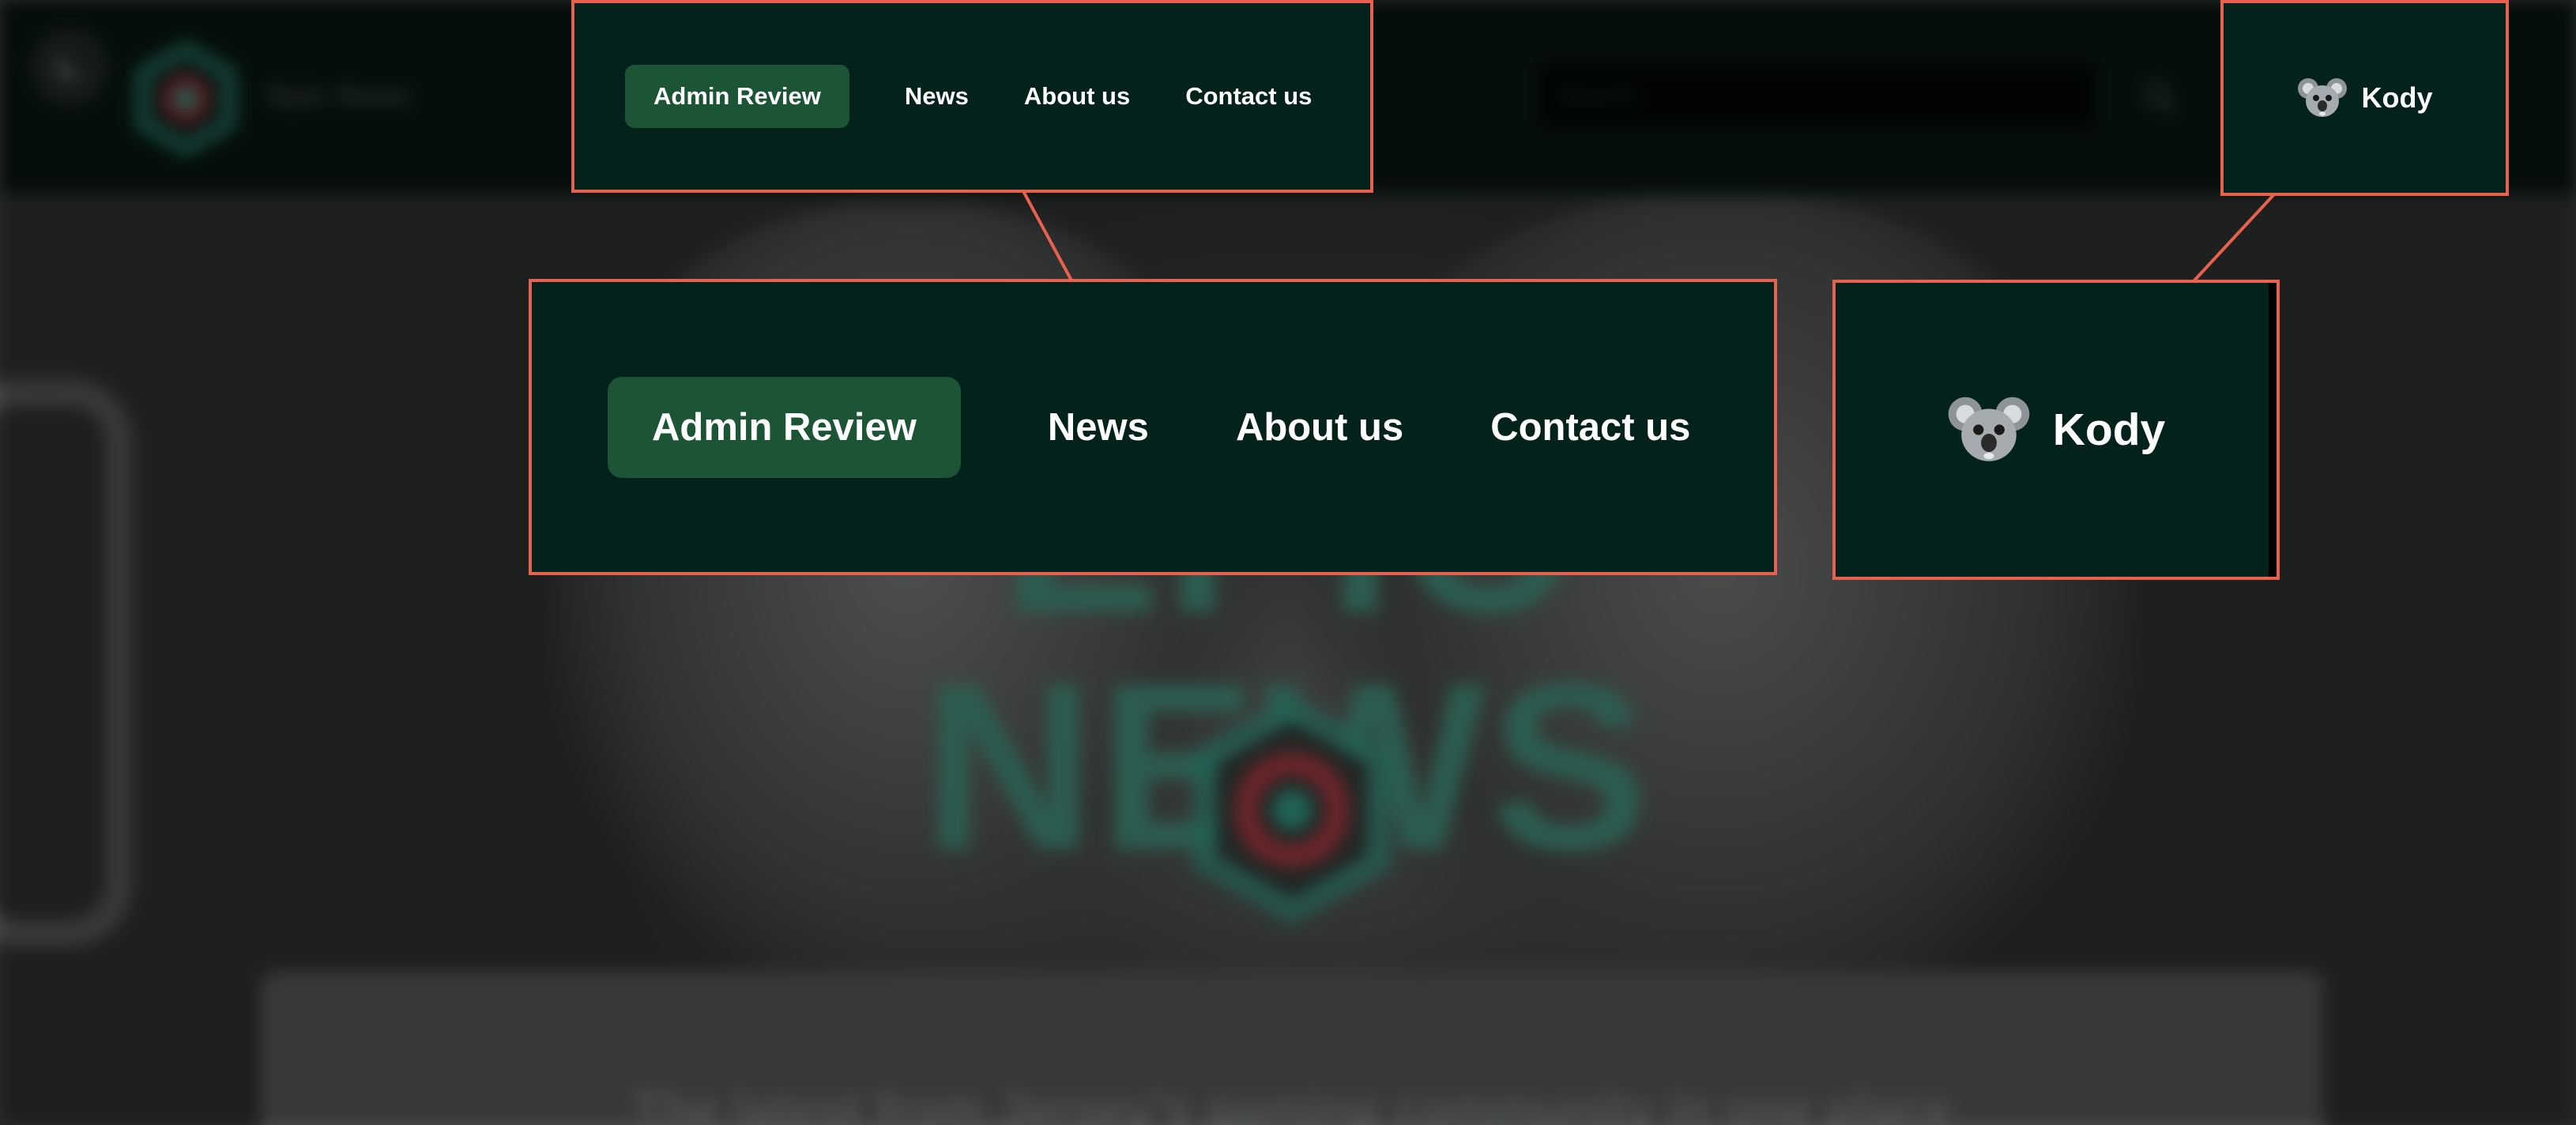 The height and width of the screenshot is (1125, 2576). What do you see at coordinates (2397, 97) in the screenshot?
I see `user-name: Kody` at bounding box center [2397, 97].